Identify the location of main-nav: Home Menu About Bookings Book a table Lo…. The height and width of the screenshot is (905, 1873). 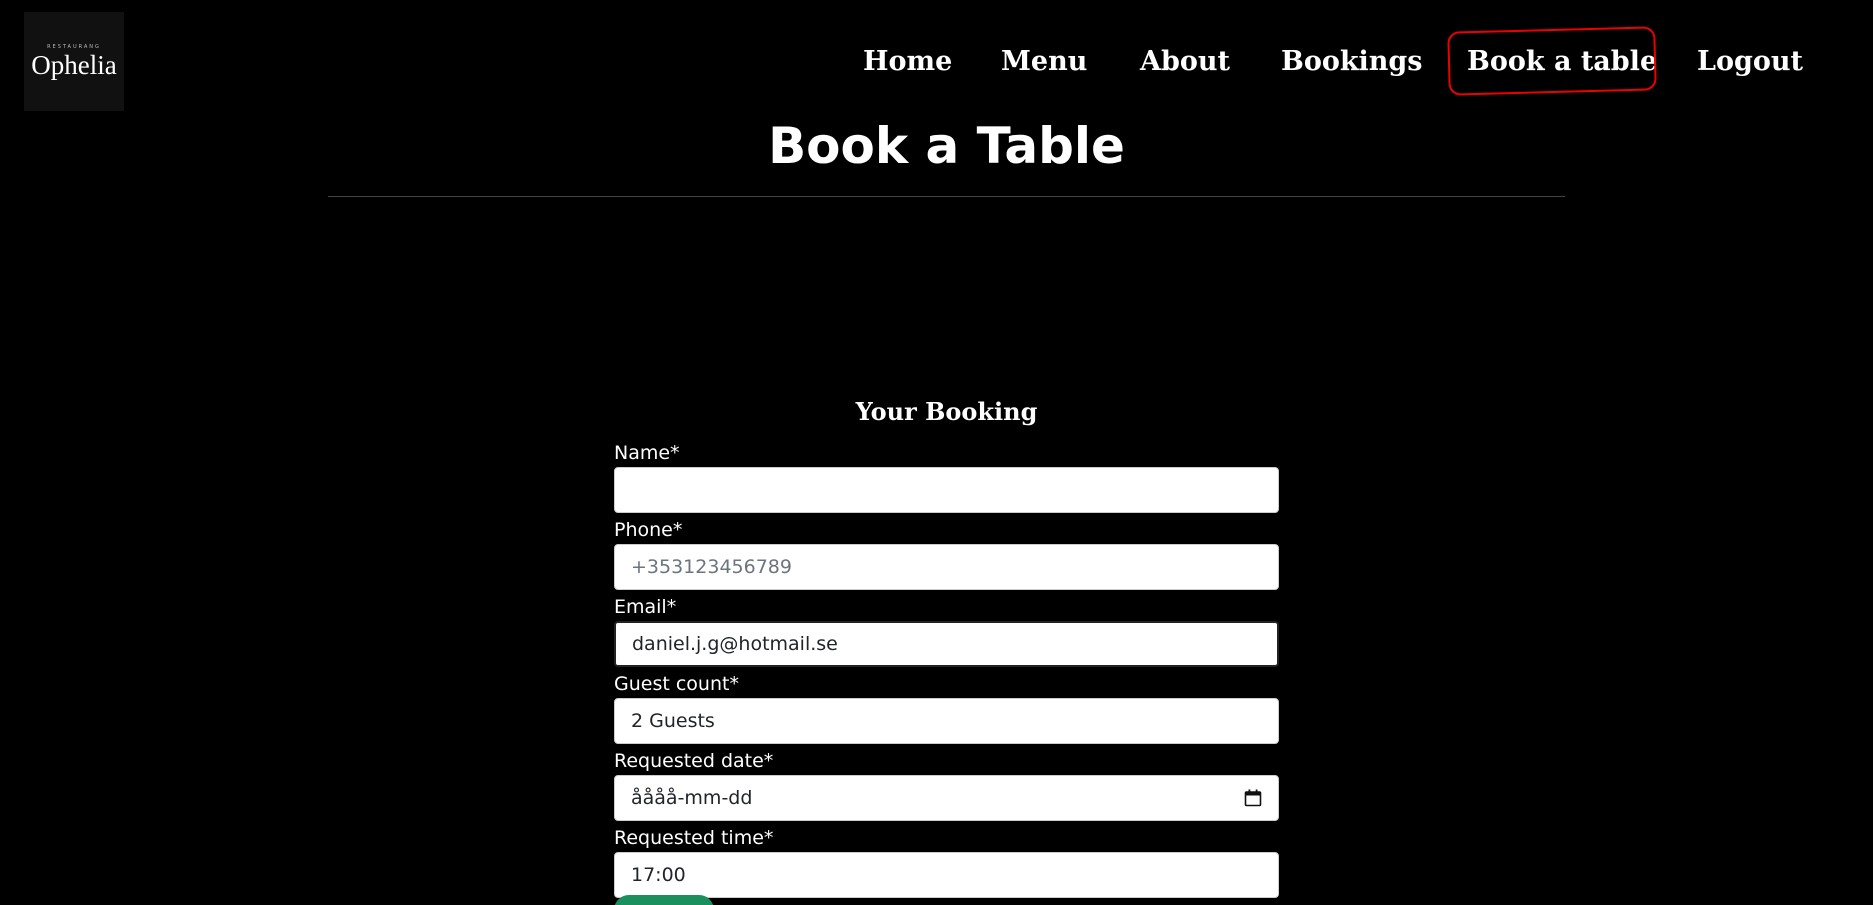
(936, 62).